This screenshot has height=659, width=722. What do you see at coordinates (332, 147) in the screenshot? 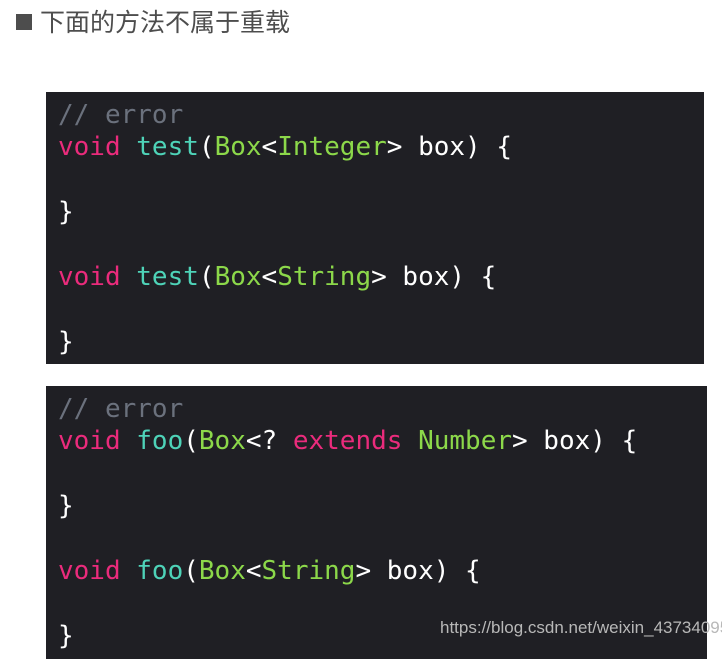
I see `code-token-type: Integer` at bounding box center [332, 147].